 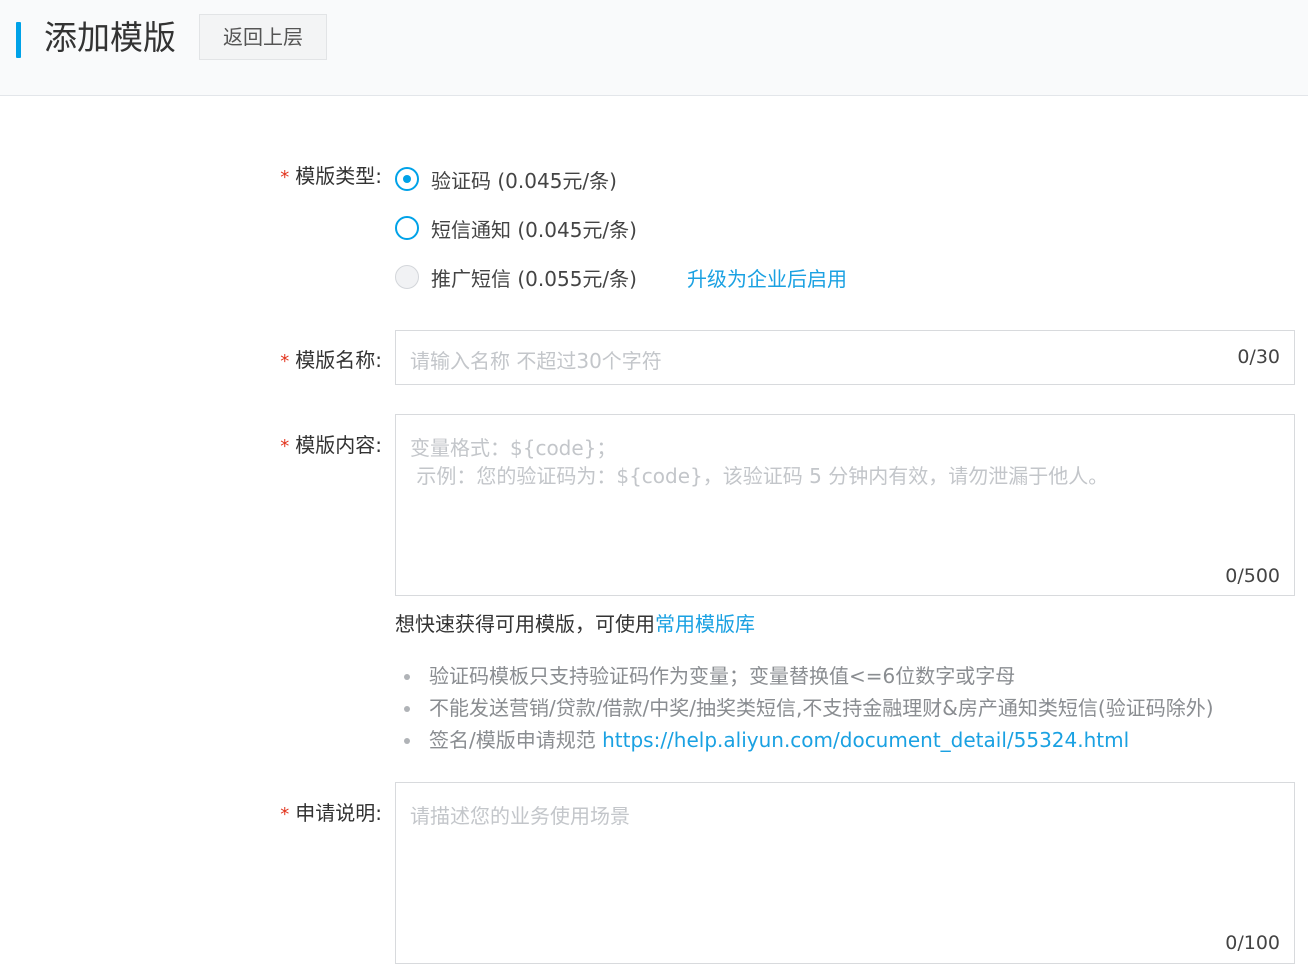 What do you see at coordinates (654, 48) in the screenshot?
I see `page-header: 添加模版 返回上层` at bounding box center [654, 48].